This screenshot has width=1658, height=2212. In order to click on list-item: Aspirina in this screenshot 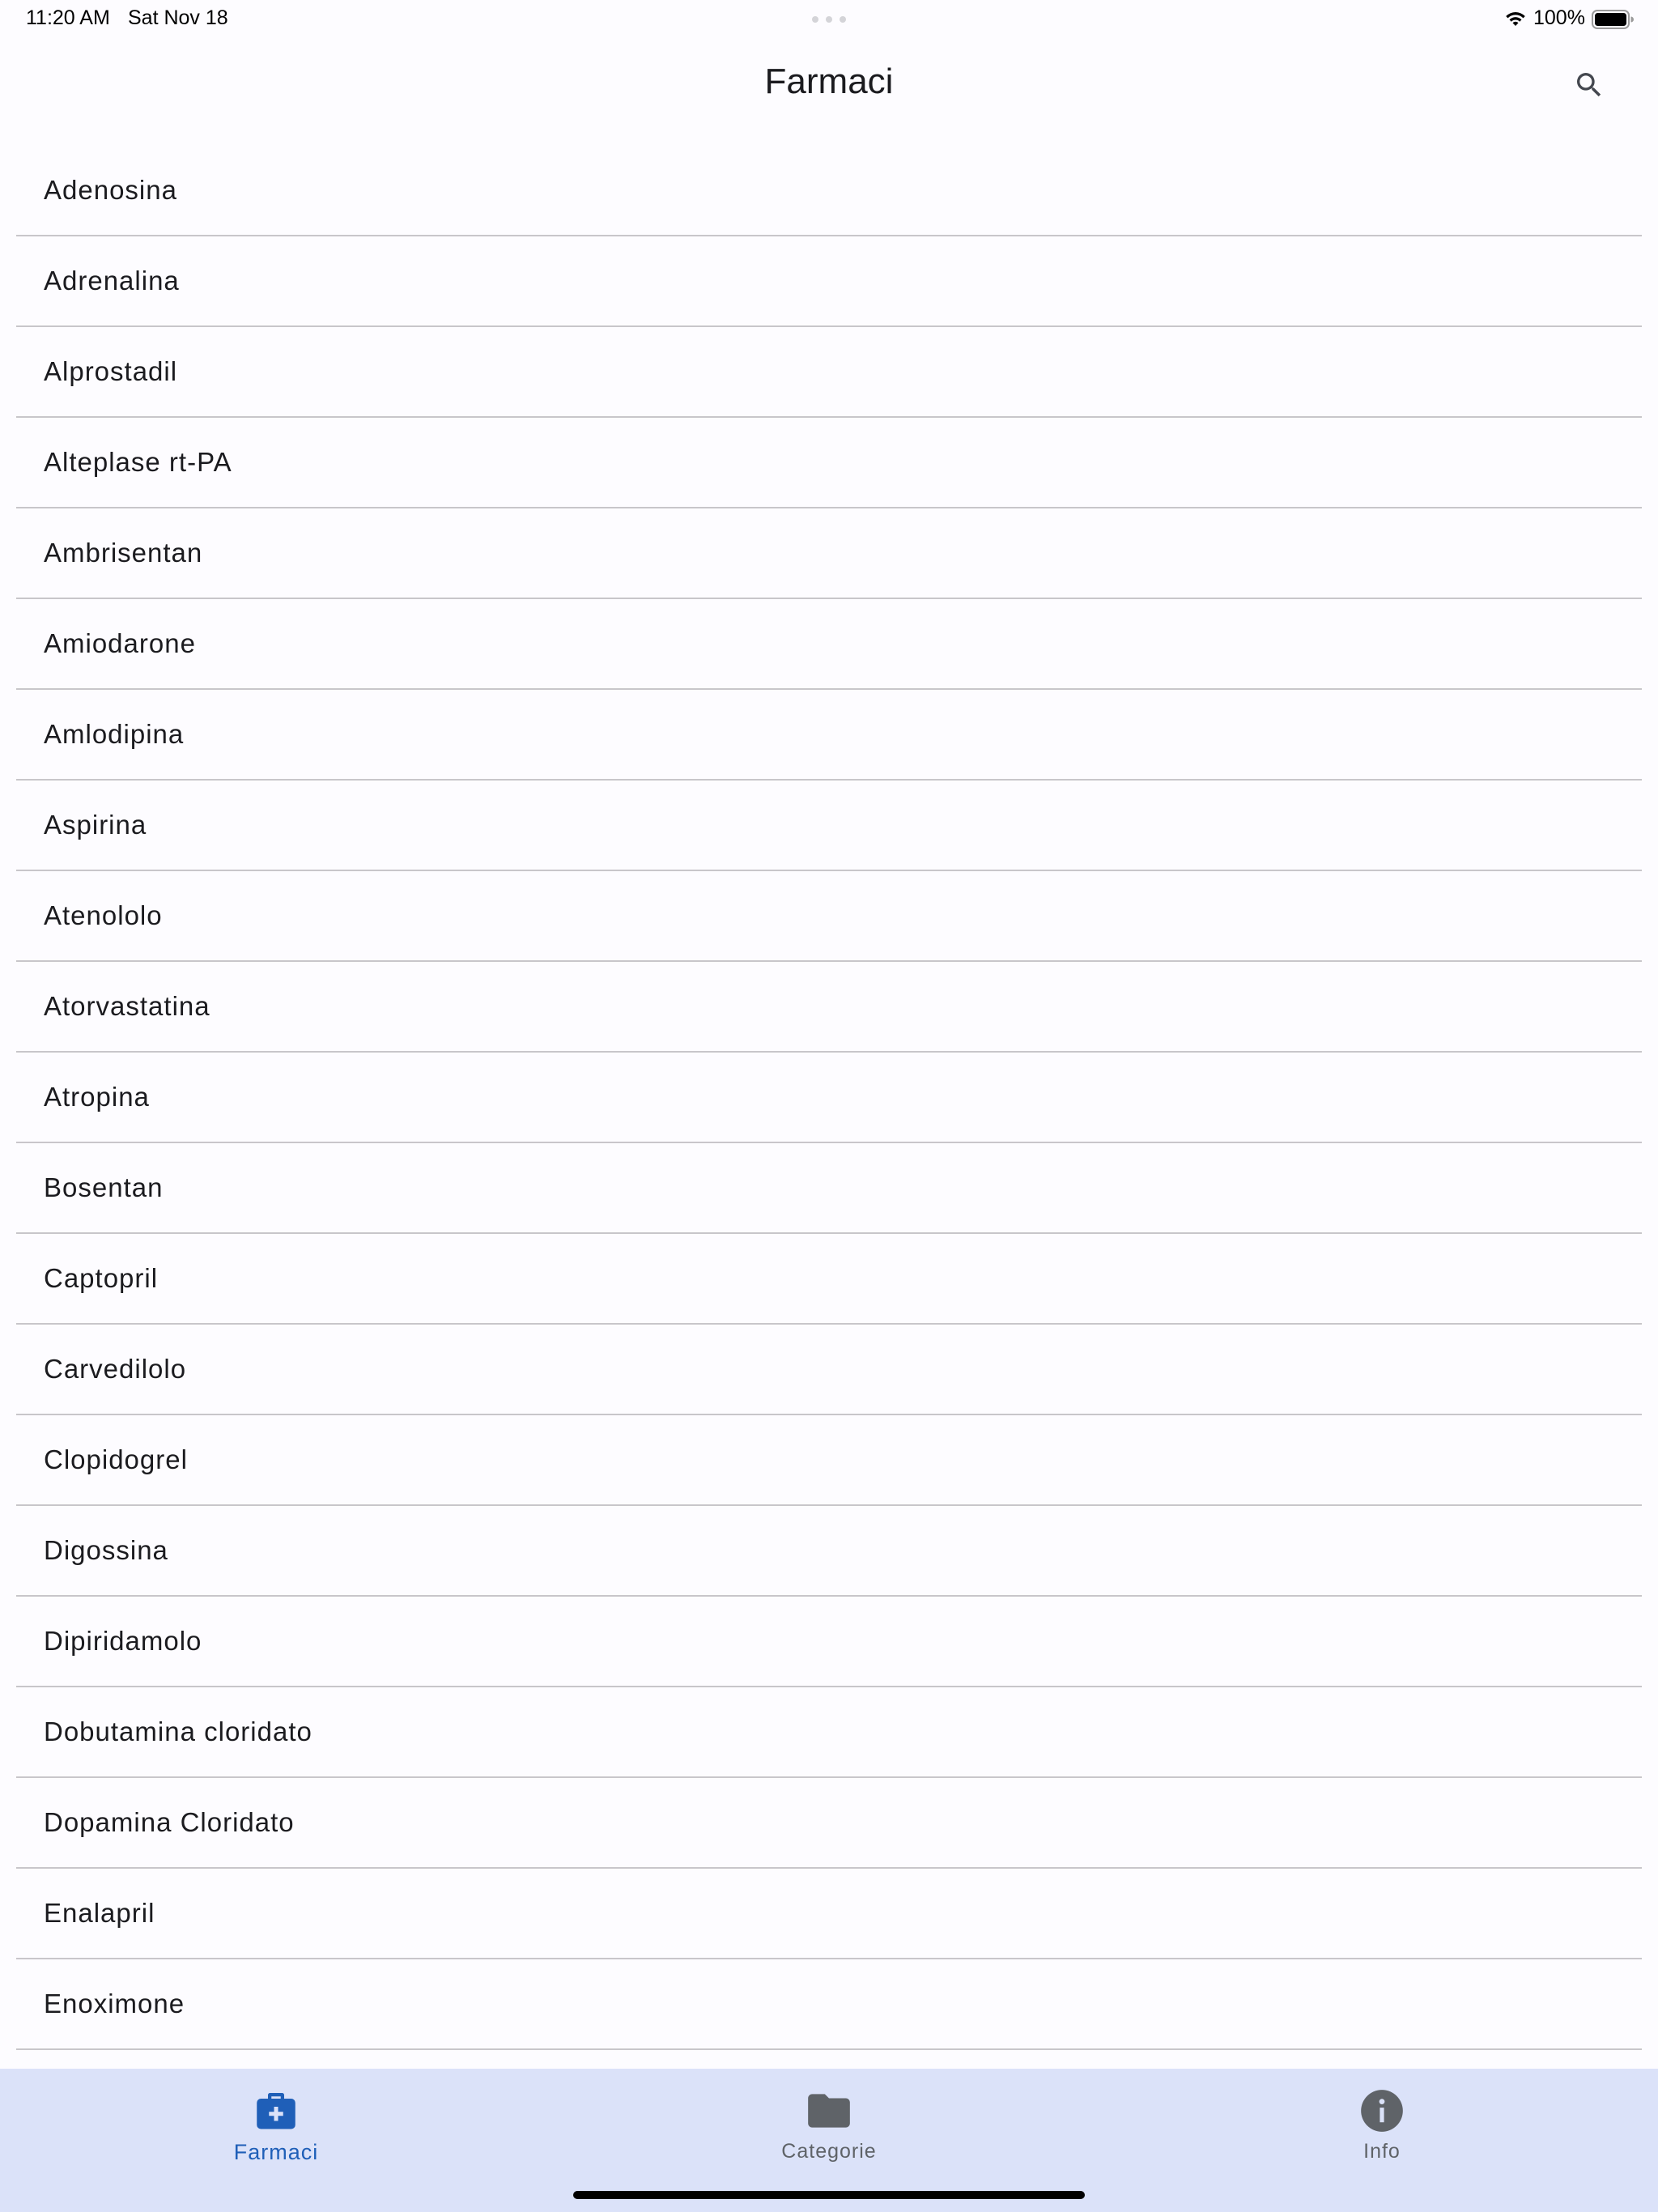, I will do `click(829, 826)`.